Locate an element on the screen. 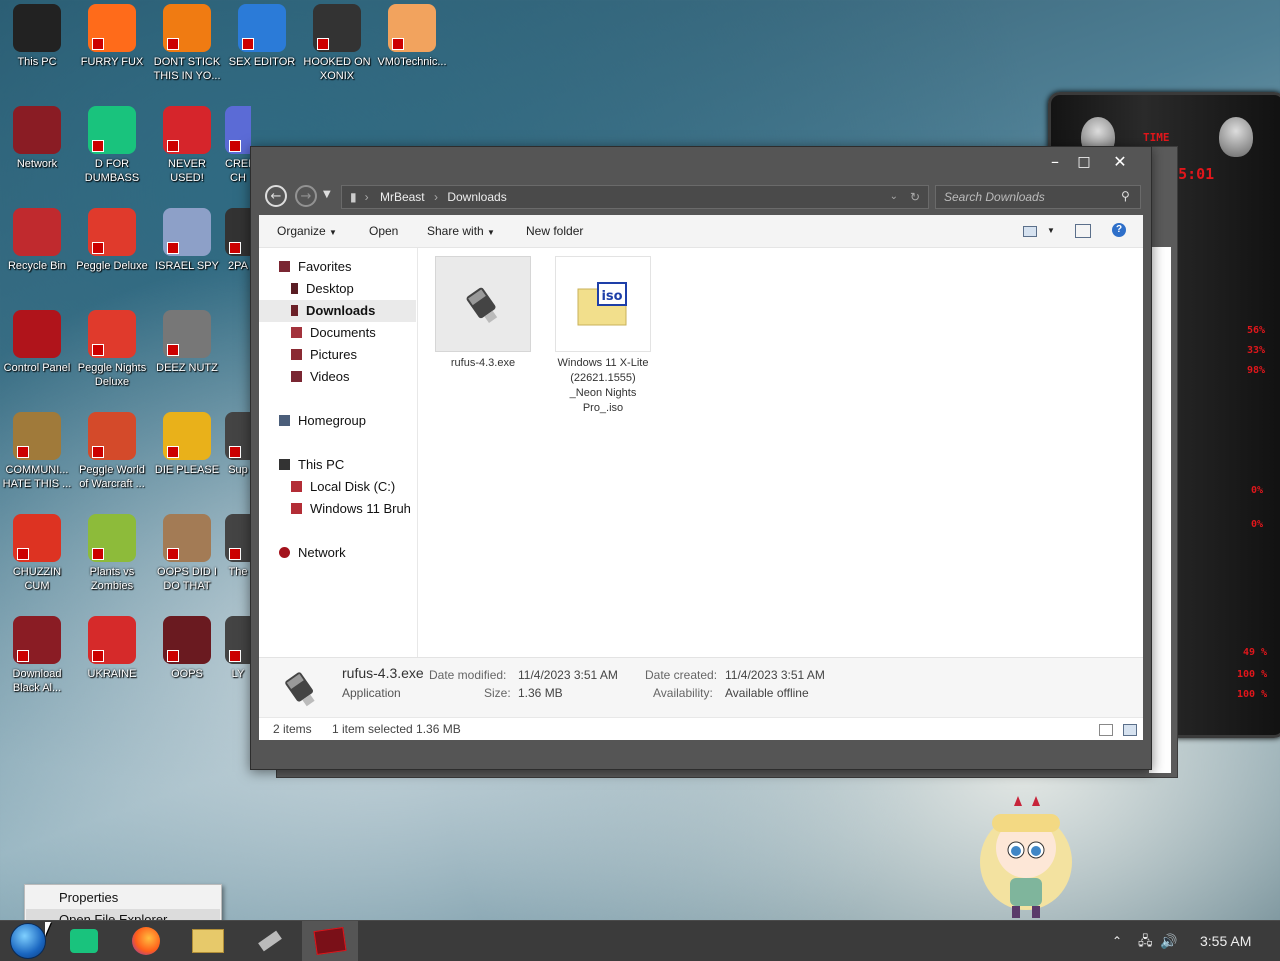  volume-icon: 🔊 is located at coordinates (1168, 941).